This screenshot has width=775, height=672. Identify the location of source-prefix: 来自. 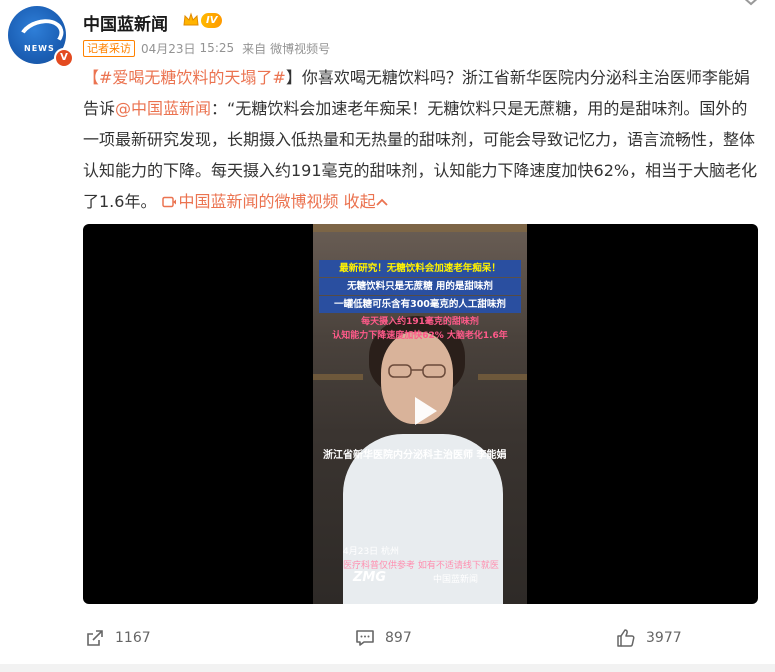
(254, 48).